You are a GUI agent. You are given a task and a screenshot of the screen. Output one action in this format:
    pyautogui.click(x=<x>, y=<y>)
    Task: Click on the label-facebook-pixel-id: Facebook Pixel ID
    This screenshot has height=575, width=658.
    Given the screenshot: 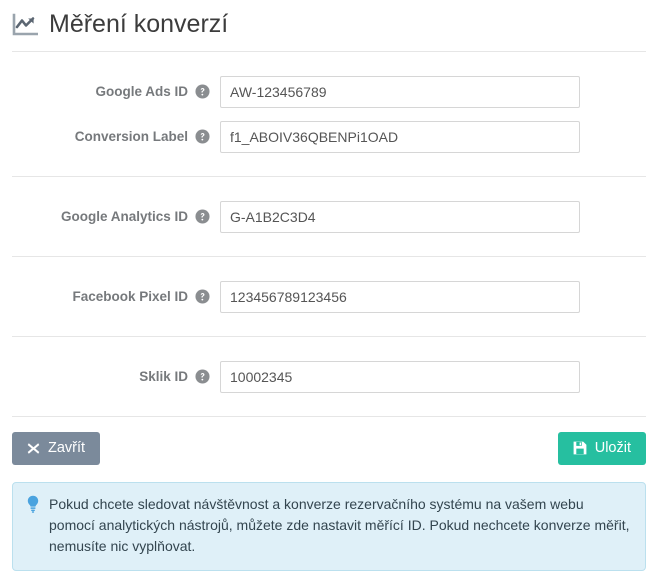 What is the action you would take?
    pyautogui.click(x=110, y=297)
    